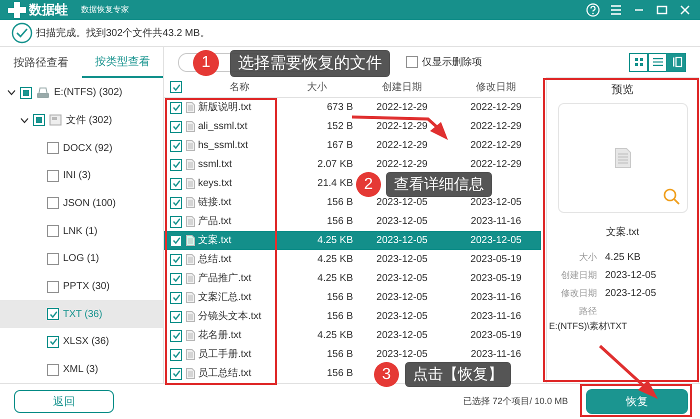  I want to click on selected-row-highlight: 文案.txt 4.25 KB 2023-12-05 2023-12-05, so click(352, 240).